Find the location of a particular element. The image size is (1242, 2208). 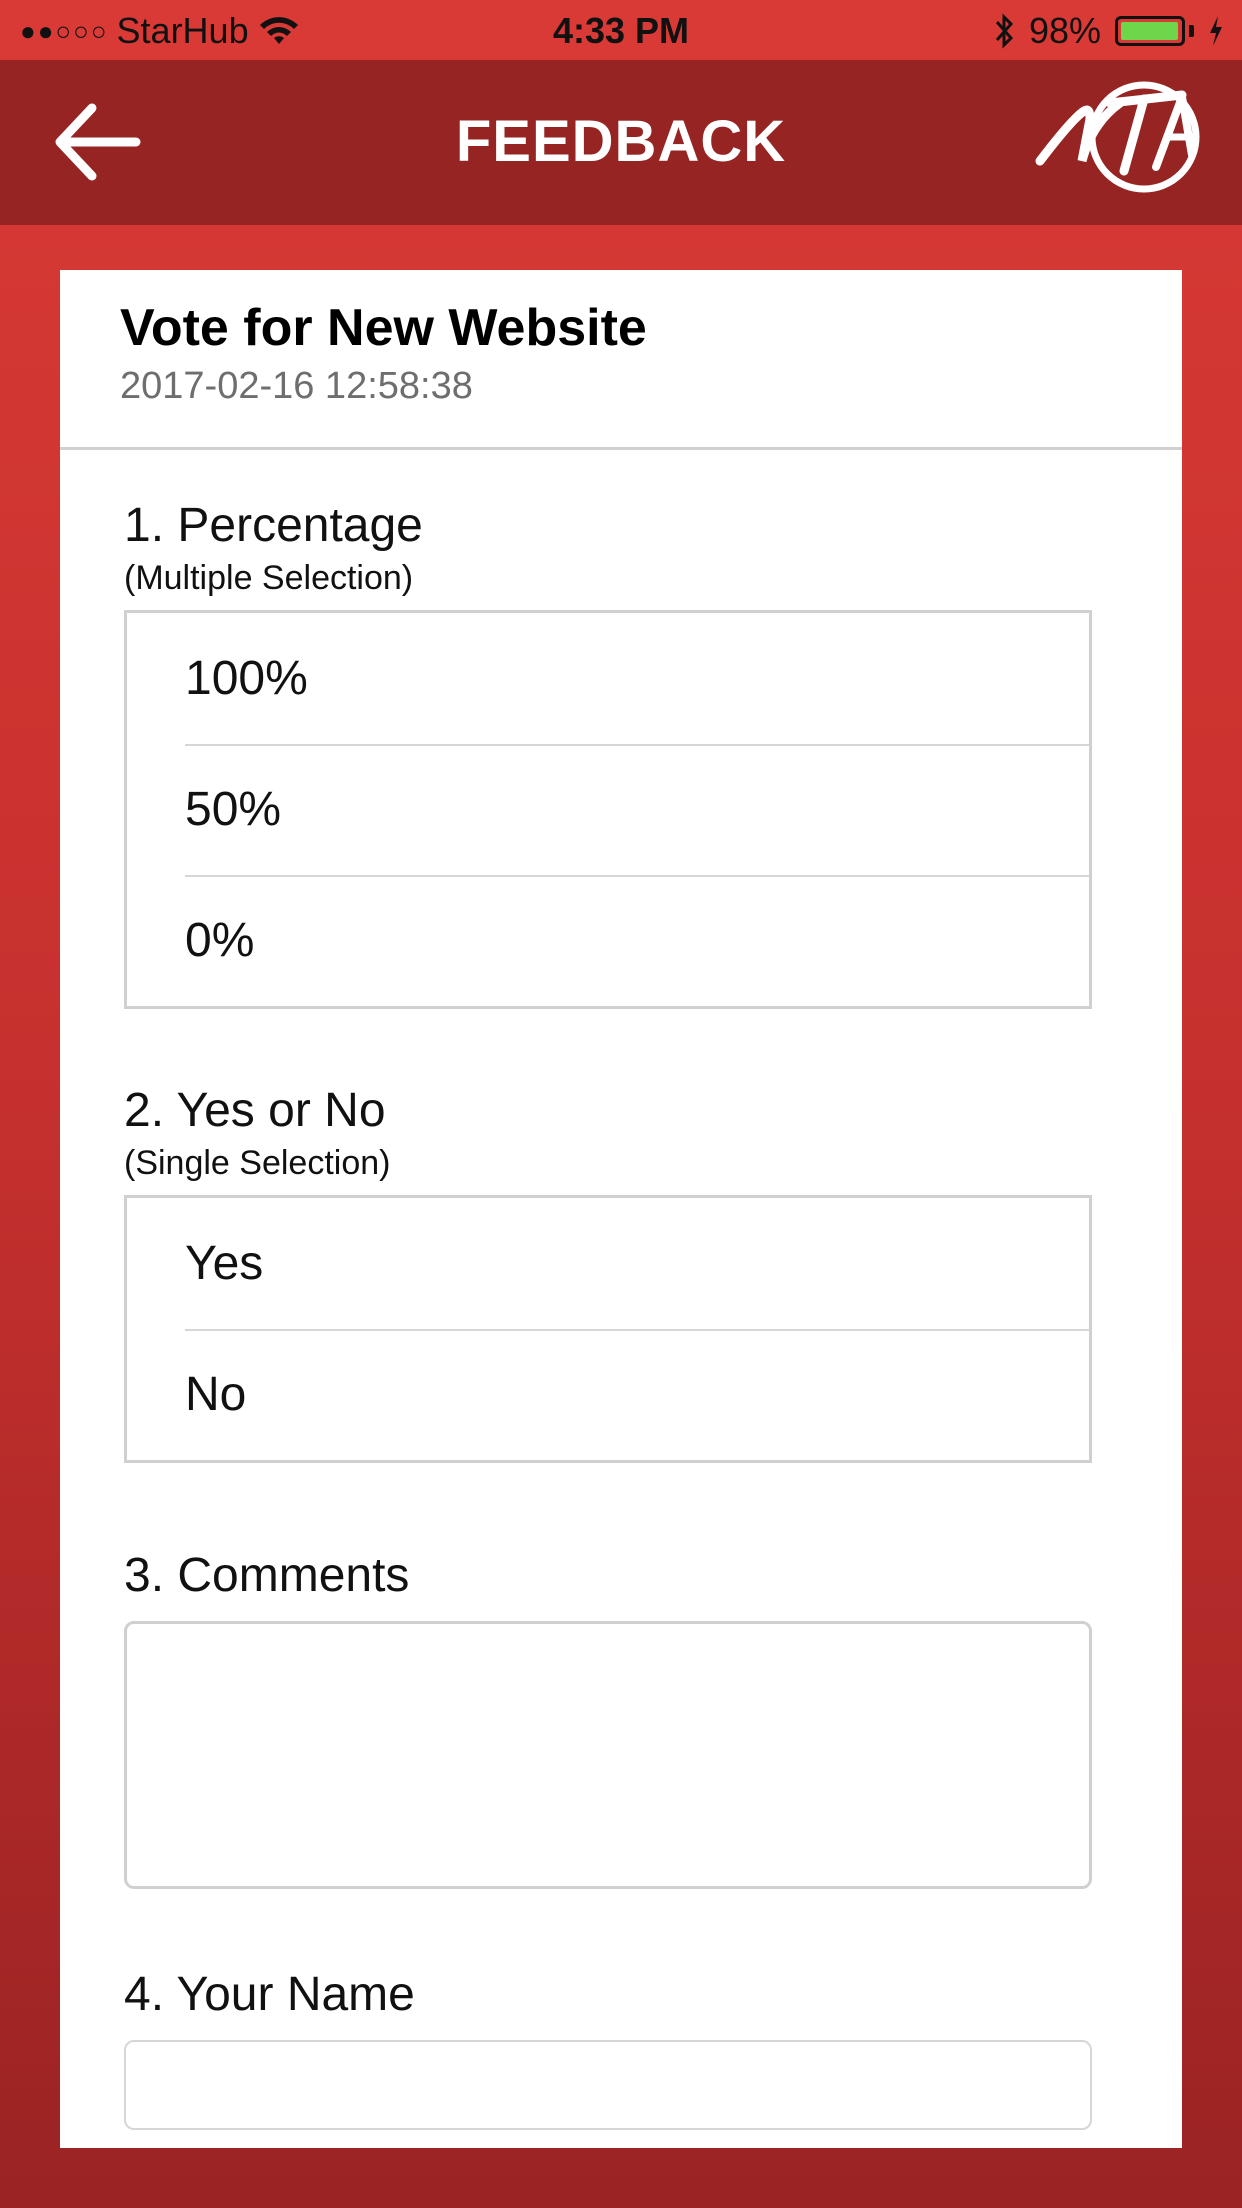

option-label: Yes is located at coordinates (224, 1263).